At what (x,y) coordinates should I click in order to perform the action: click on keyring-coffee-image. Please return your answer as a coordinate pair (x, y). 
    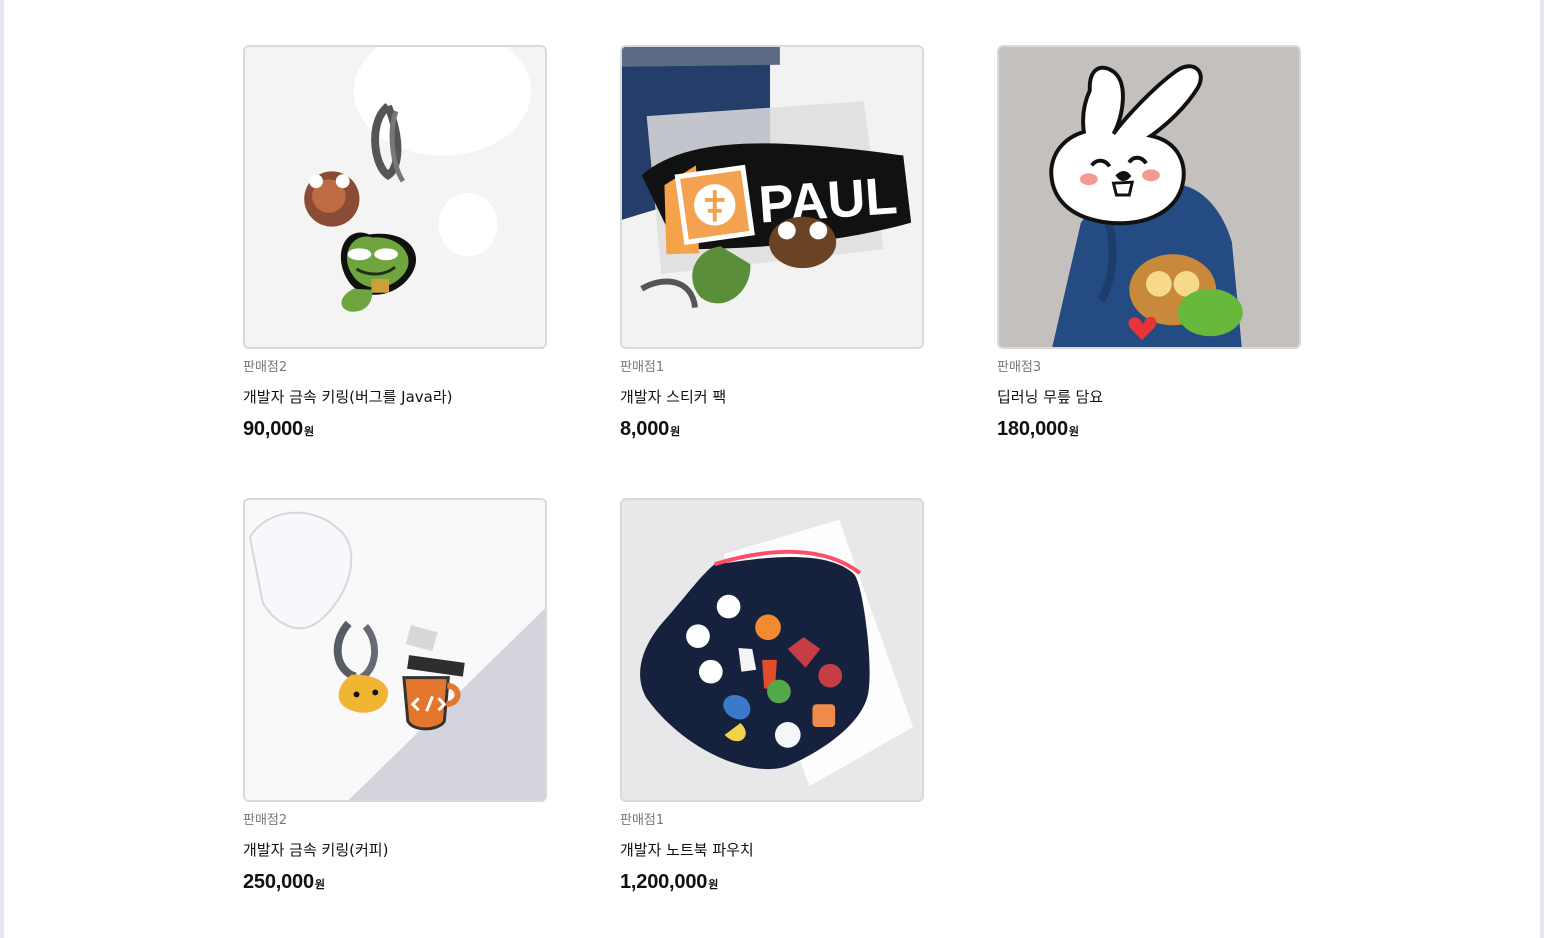
    Looking at the image, I should click on (395, 650).